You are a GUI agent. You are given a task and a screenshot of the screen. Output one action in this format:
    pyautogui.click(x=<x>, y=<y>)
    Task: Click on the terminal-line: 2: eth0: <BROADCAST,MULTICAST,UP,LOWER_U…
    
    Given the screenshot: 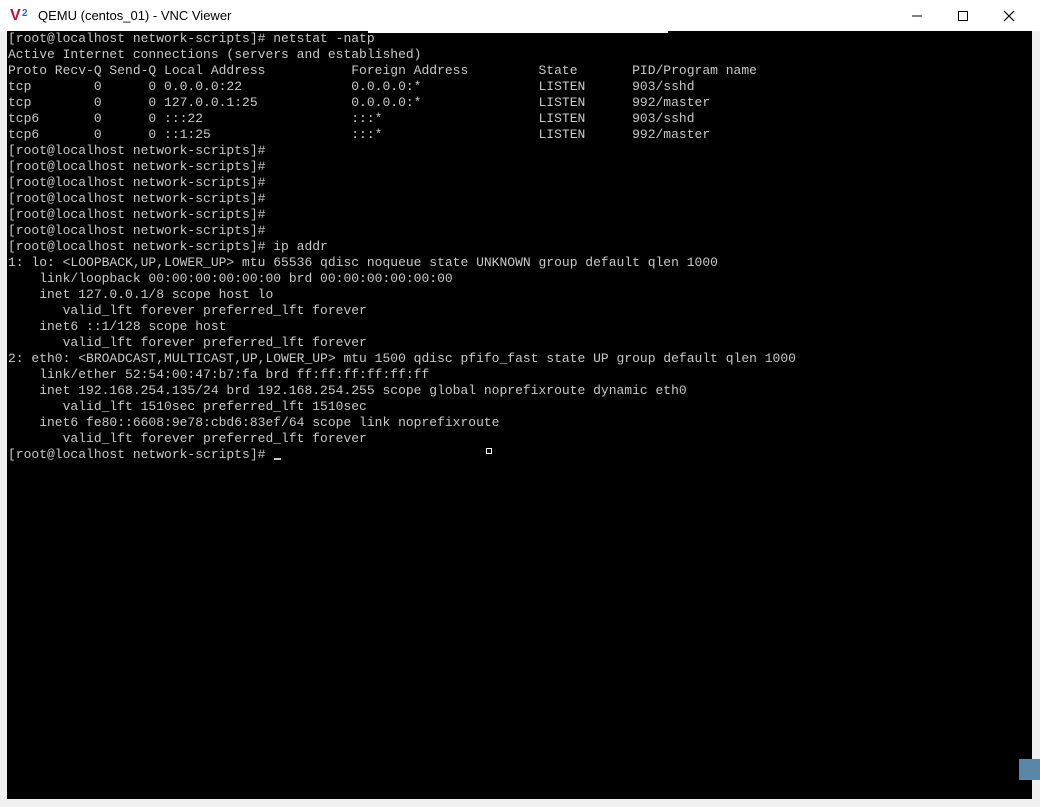 What is the action you would take?
    pyautogui.click(x=402, y=358)
    